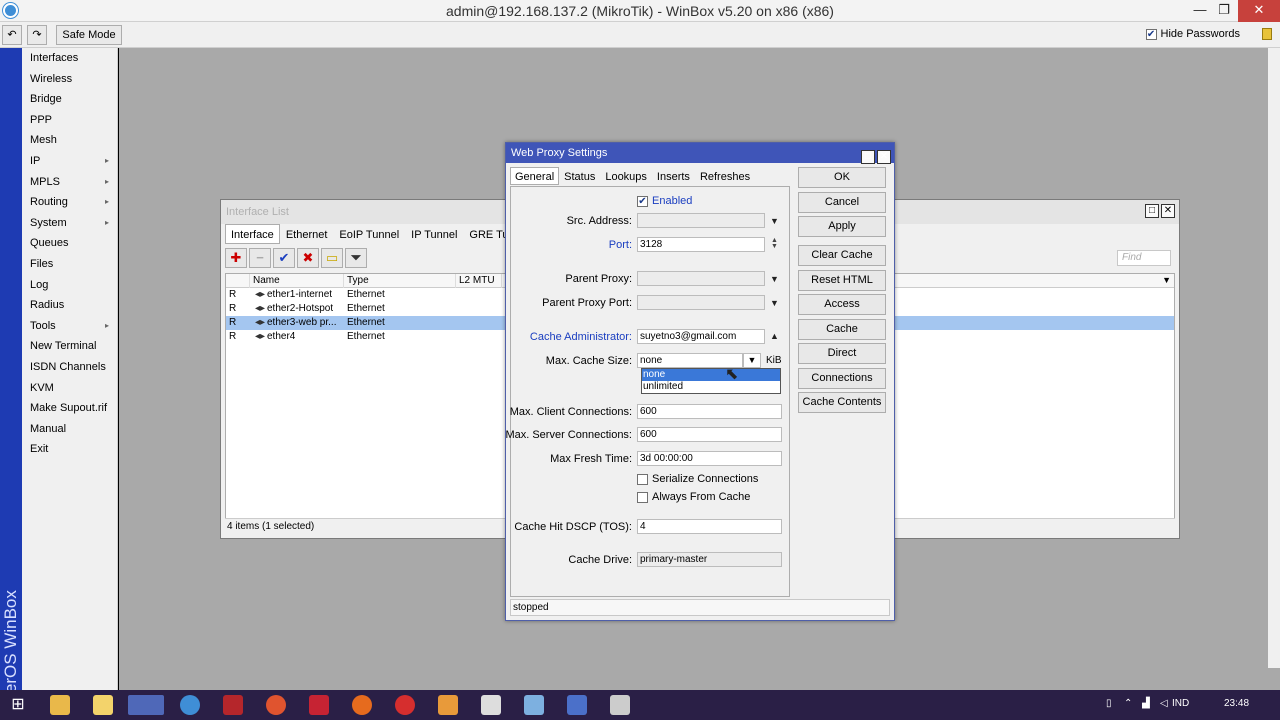  Describe the element at coordinates (1166, 280) in the screenshot. I see `column-dropdown-icon: ▼` at that location.